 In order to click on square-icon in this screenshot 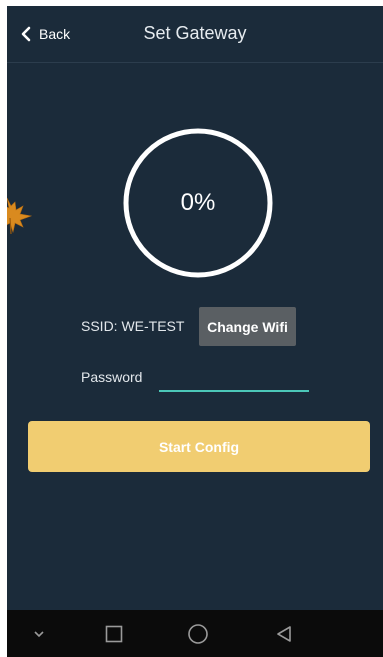, I will do `click(114, 633)`.